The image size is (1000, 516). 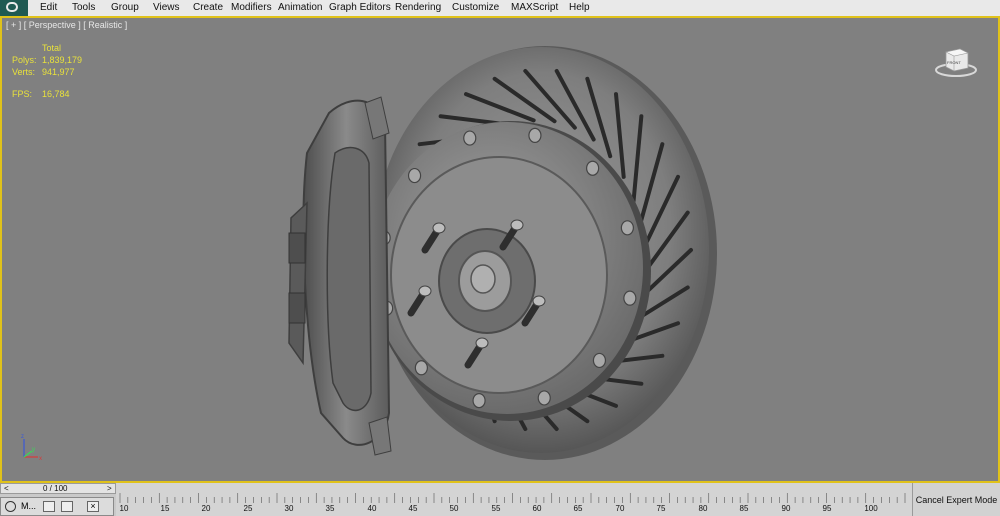 What do you see at coordinates (827, 508) in the screenshot?
I see `track-bar-label: 95` at bounding box center [827, 508].